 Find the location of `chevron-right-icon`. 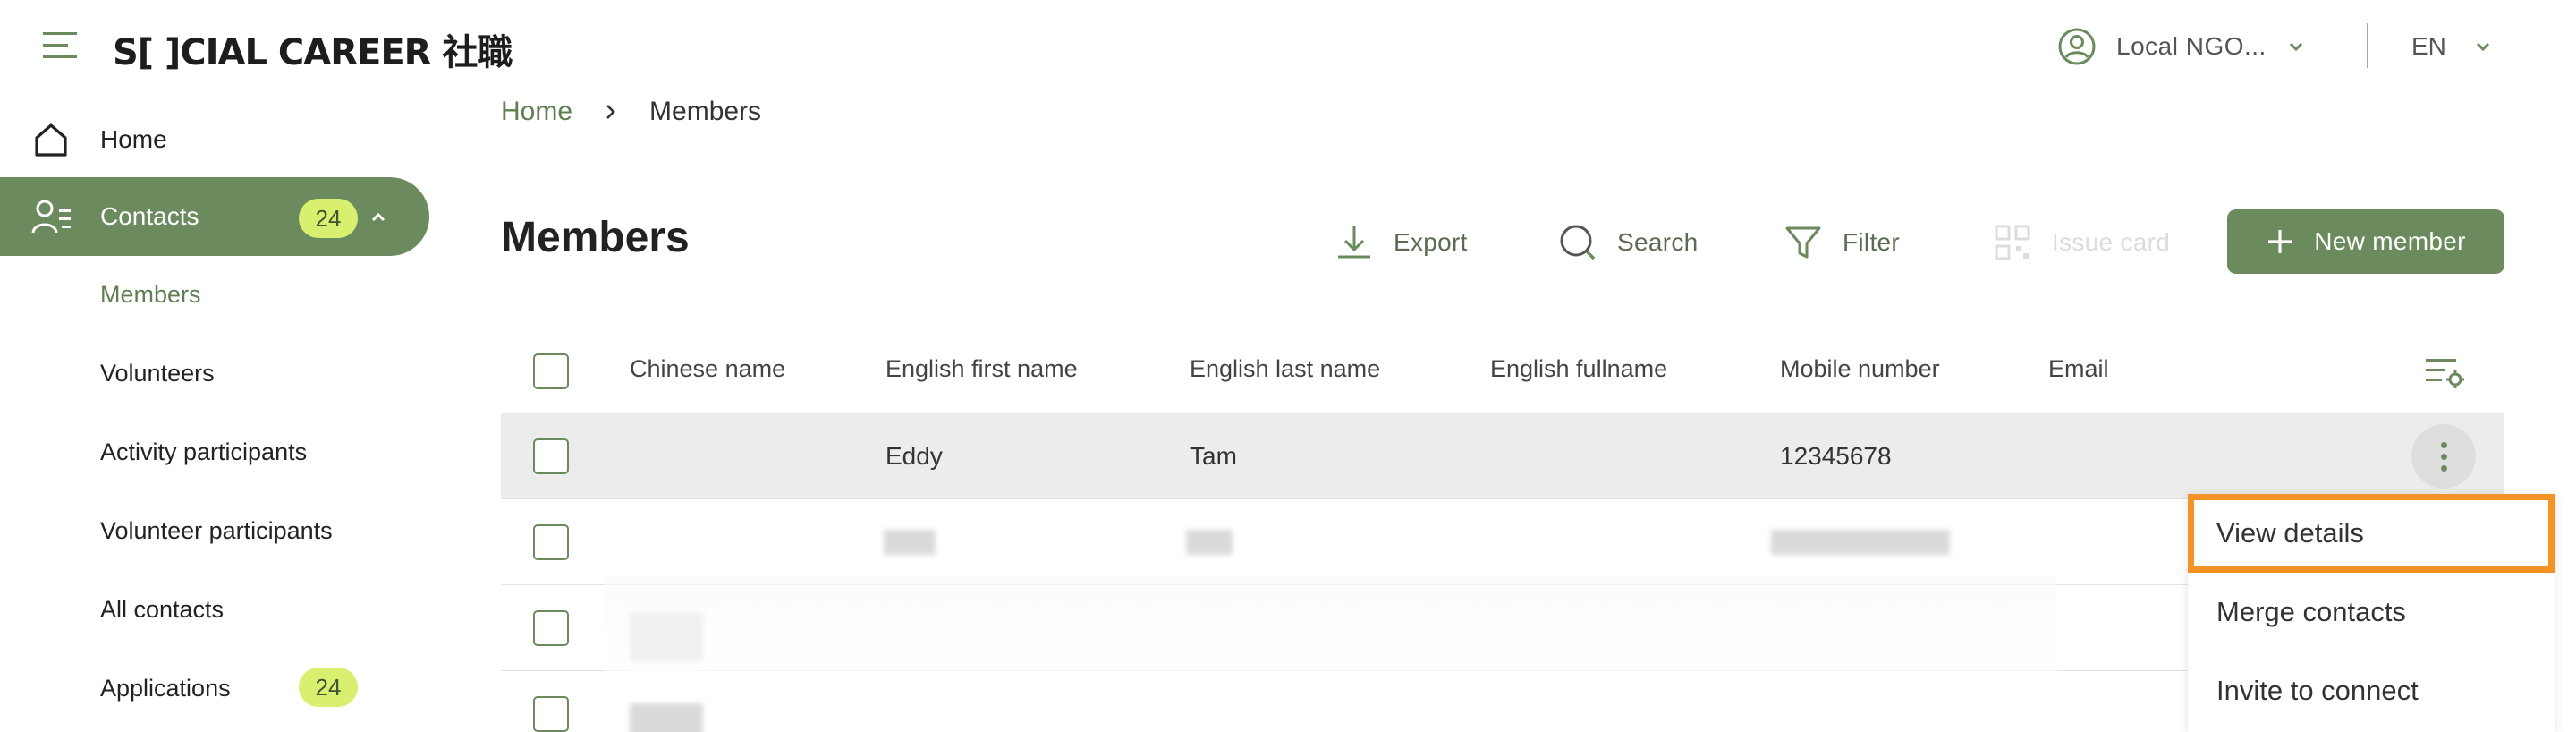

chevron-right-icon is located at coordinates (610, 112).